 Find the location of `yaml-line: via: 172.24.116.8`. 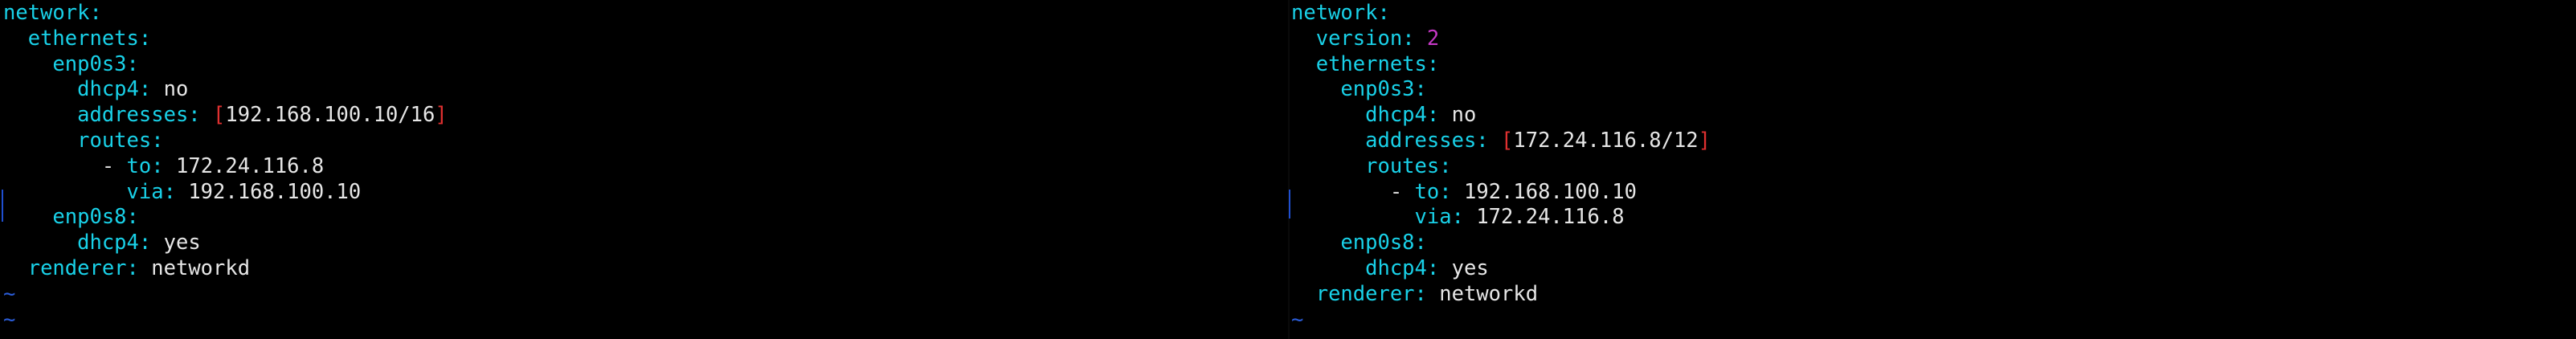

yaml-line: via: 172.24.116.8 is located at coordinates (1501, 218).